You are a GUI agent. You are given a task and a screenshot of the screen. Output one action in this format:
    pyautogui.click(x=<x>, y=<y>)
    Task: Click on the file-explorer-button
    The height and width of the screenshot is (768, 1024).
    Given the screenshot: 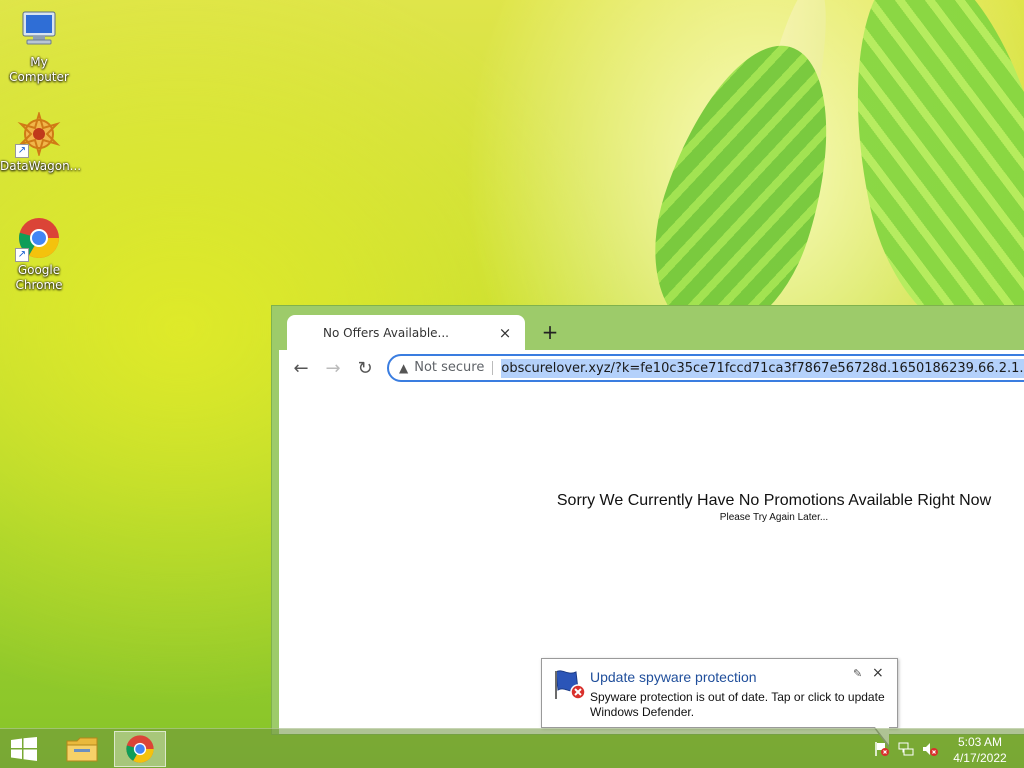 What is the action you would take?
    pyautogui.click(x=82, y=749)
    